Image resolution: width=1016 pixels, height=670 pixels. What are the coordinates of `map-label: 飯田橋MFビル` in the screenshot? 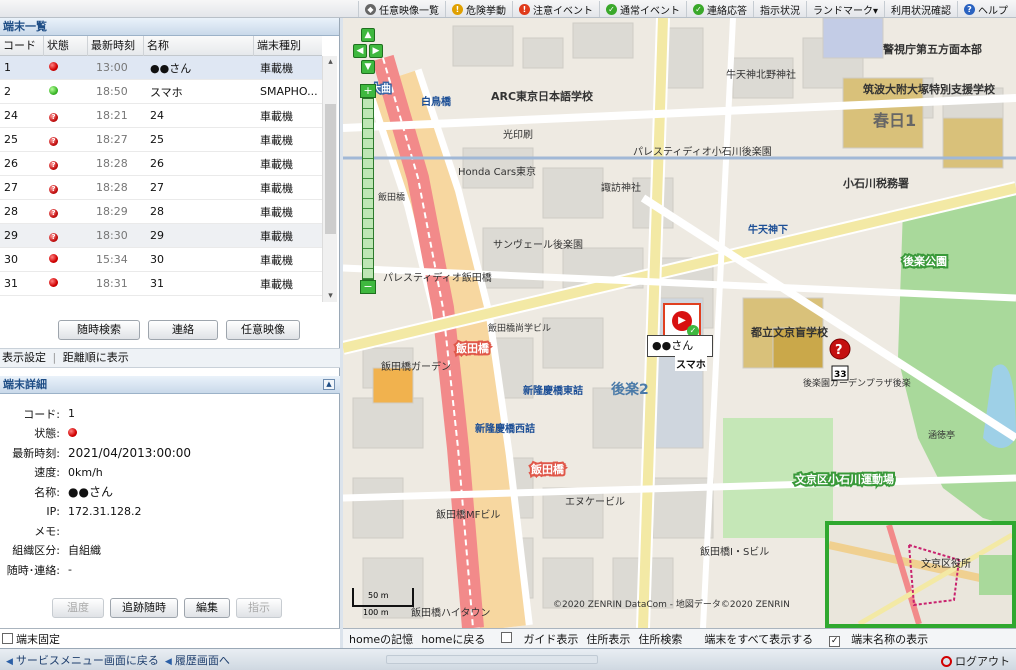 It's located at (468, 514).